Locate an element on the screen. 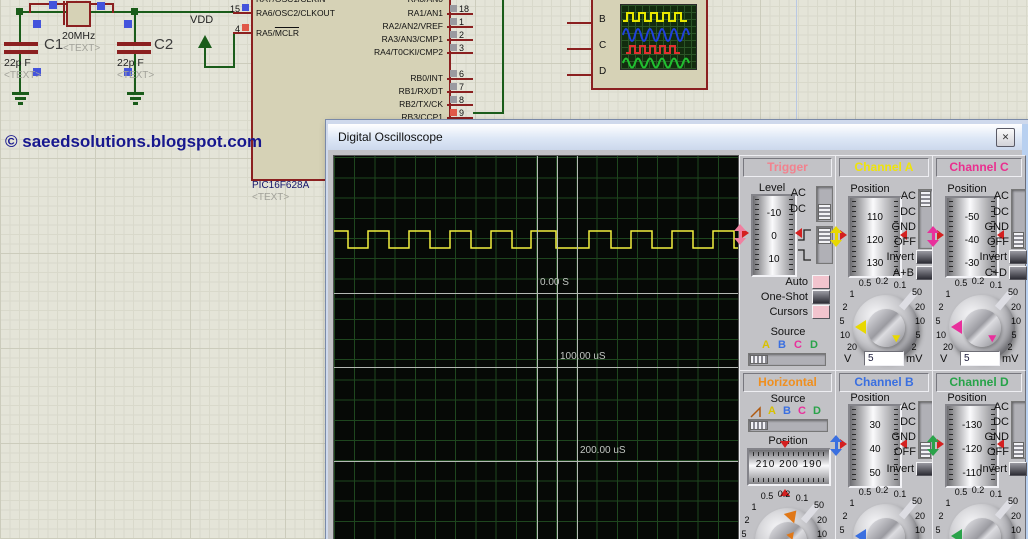 Image resolution: width=1028 pixels, height=539 pixels. gnd-label: GND is located at coordinates (996, 227).